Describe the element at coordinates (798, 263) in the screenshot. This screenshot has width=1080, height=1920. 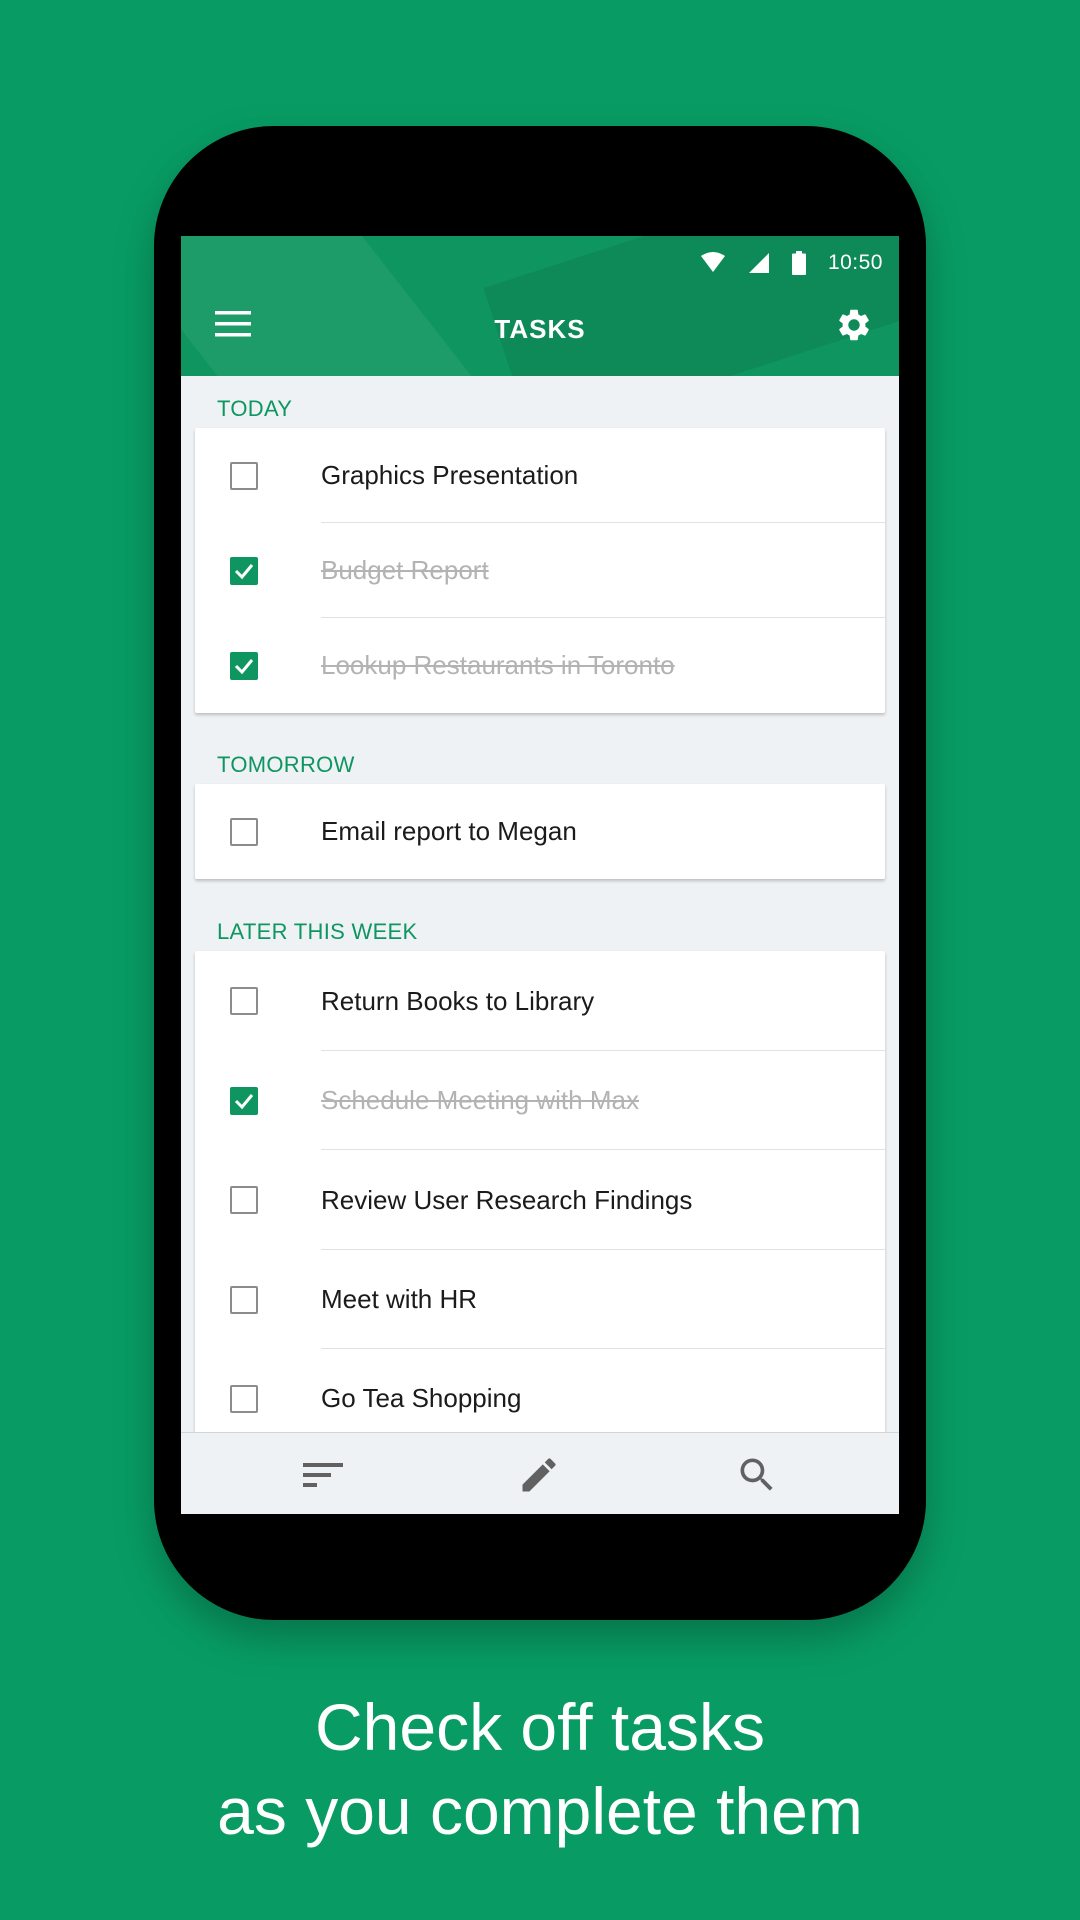
I see `battery-icon` at that location.